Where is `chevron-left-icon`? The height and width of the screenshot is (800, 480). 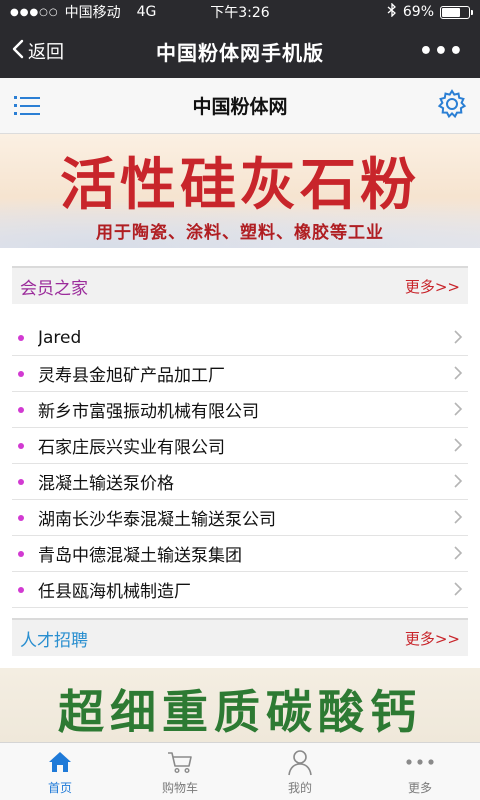 chevron-left-icon is located at coordinates (18, 51).